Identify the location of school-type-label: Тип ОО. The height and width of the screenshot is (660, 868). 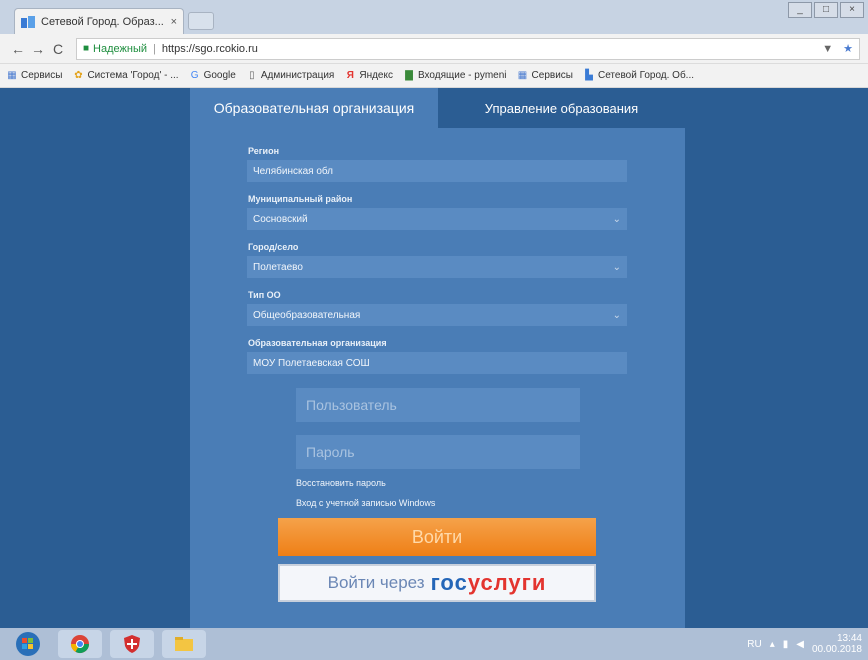
(264, 295).